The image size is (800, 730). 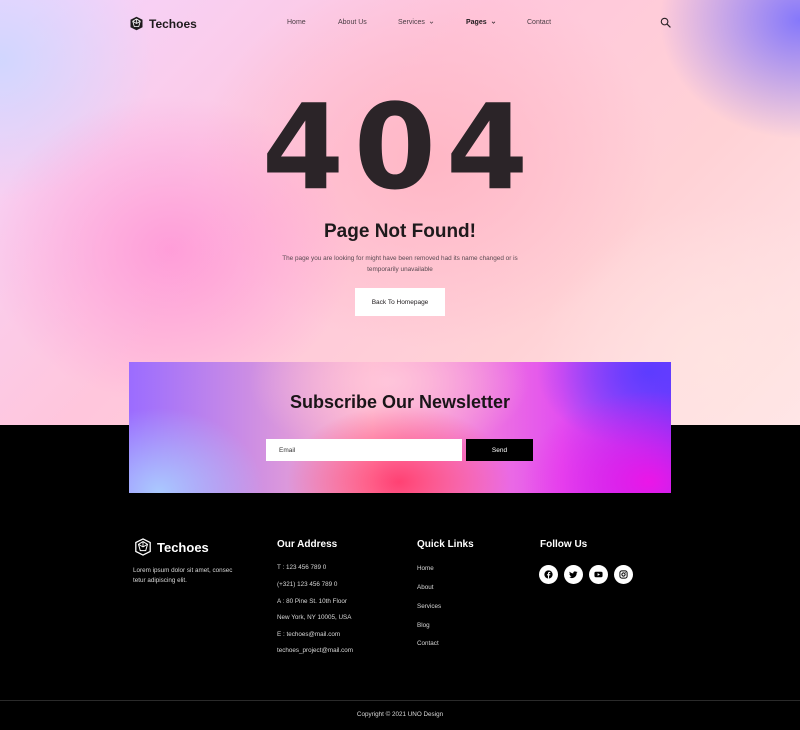 I want to click on twitter-icon, so click(x=573, y=574).